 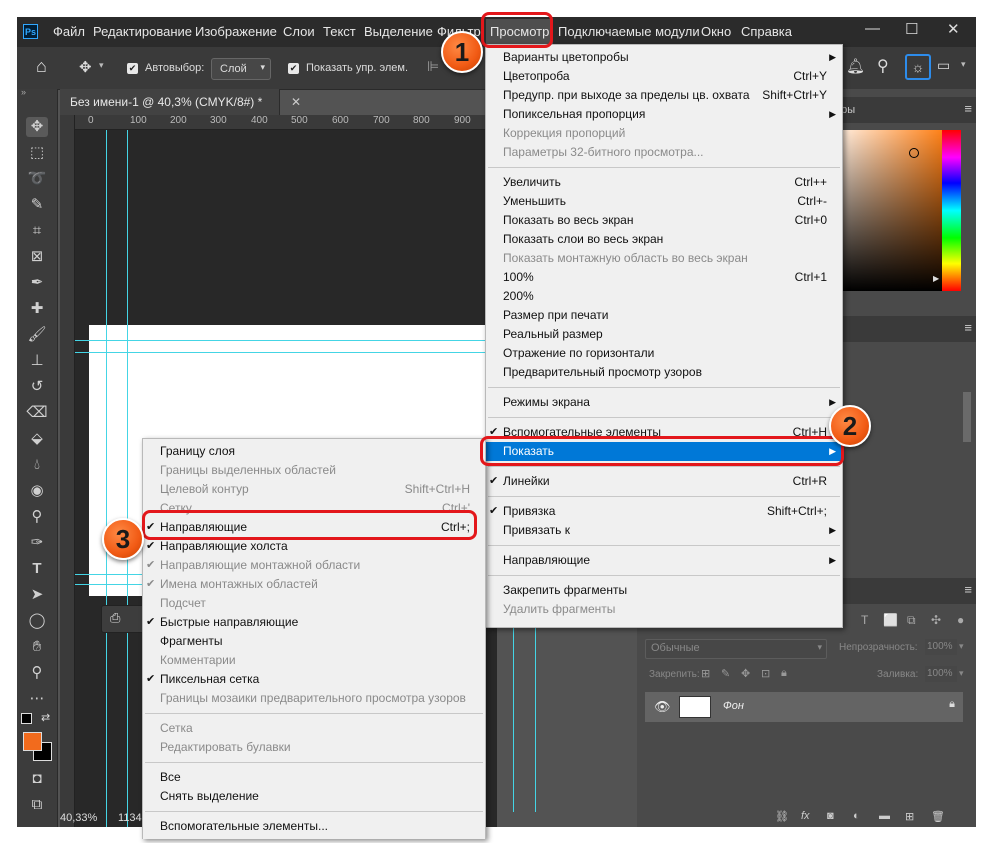 What do you see at coordinates (911, 620) in the screenshot?
I see `smart-object-icon: ⧉` at bounding box center [911, 620].